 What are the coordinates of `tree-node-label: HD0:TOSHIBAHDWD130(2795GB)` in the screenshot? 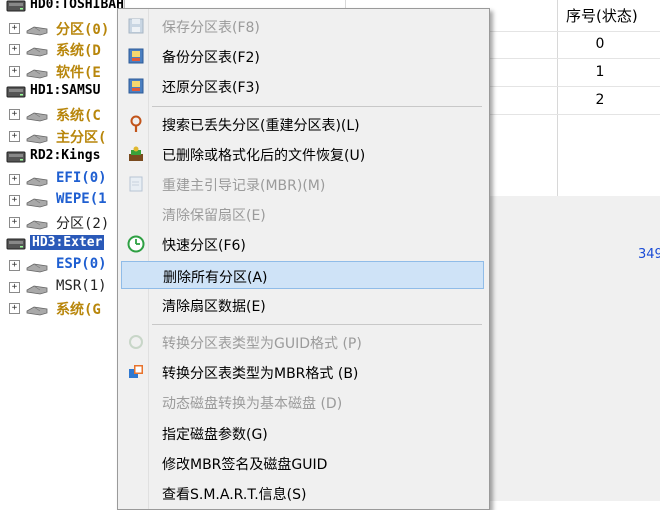 It's located at (77, 6).